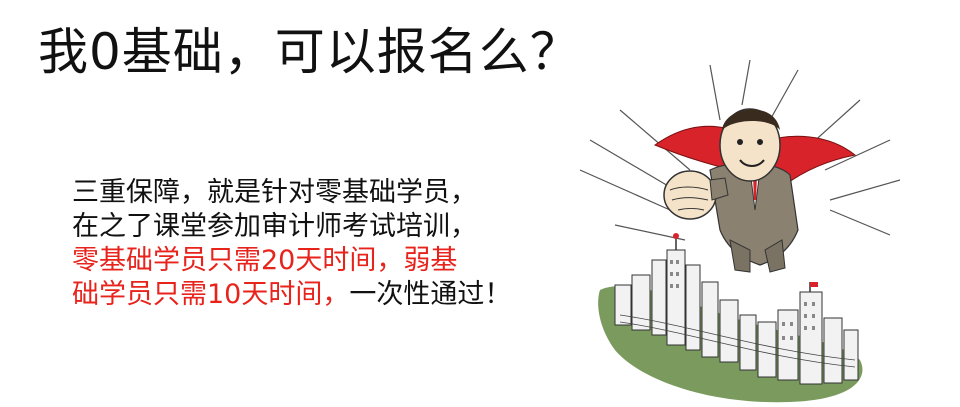 The height and width of the screenshot is (407, 960). What do you see at coordinates (211, 294) in the screenshot?
I see `body-line-4-highlight: 础学员只需10天时间，` at bounding box center [211, 294].